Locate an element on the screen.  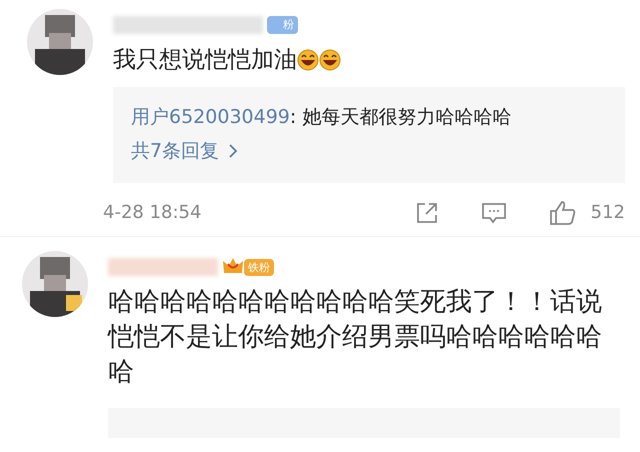
comment-icon is located at coordinates (493, 212).